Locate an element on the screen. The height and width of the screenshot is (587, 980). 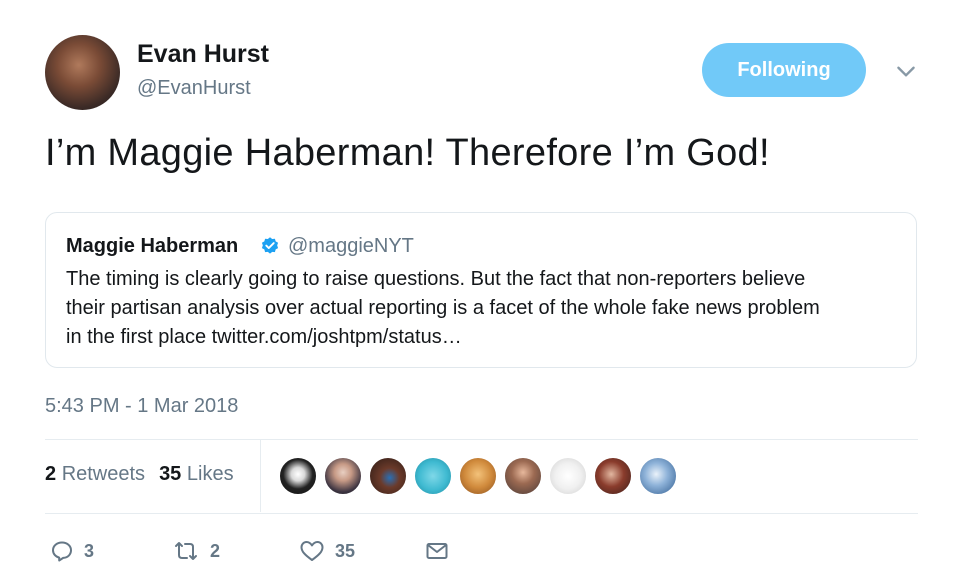
reply-button: 3 is located at coordinates (72, 551).